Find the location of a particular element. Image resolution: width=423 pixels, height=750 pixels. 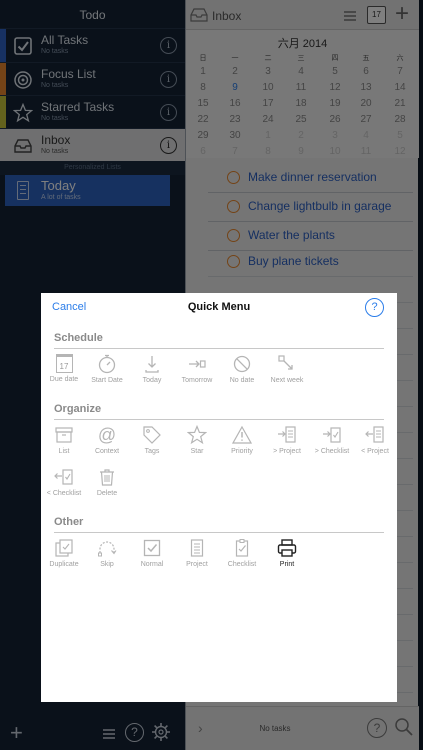

help-button: ? is located at coordinates (374, 307).